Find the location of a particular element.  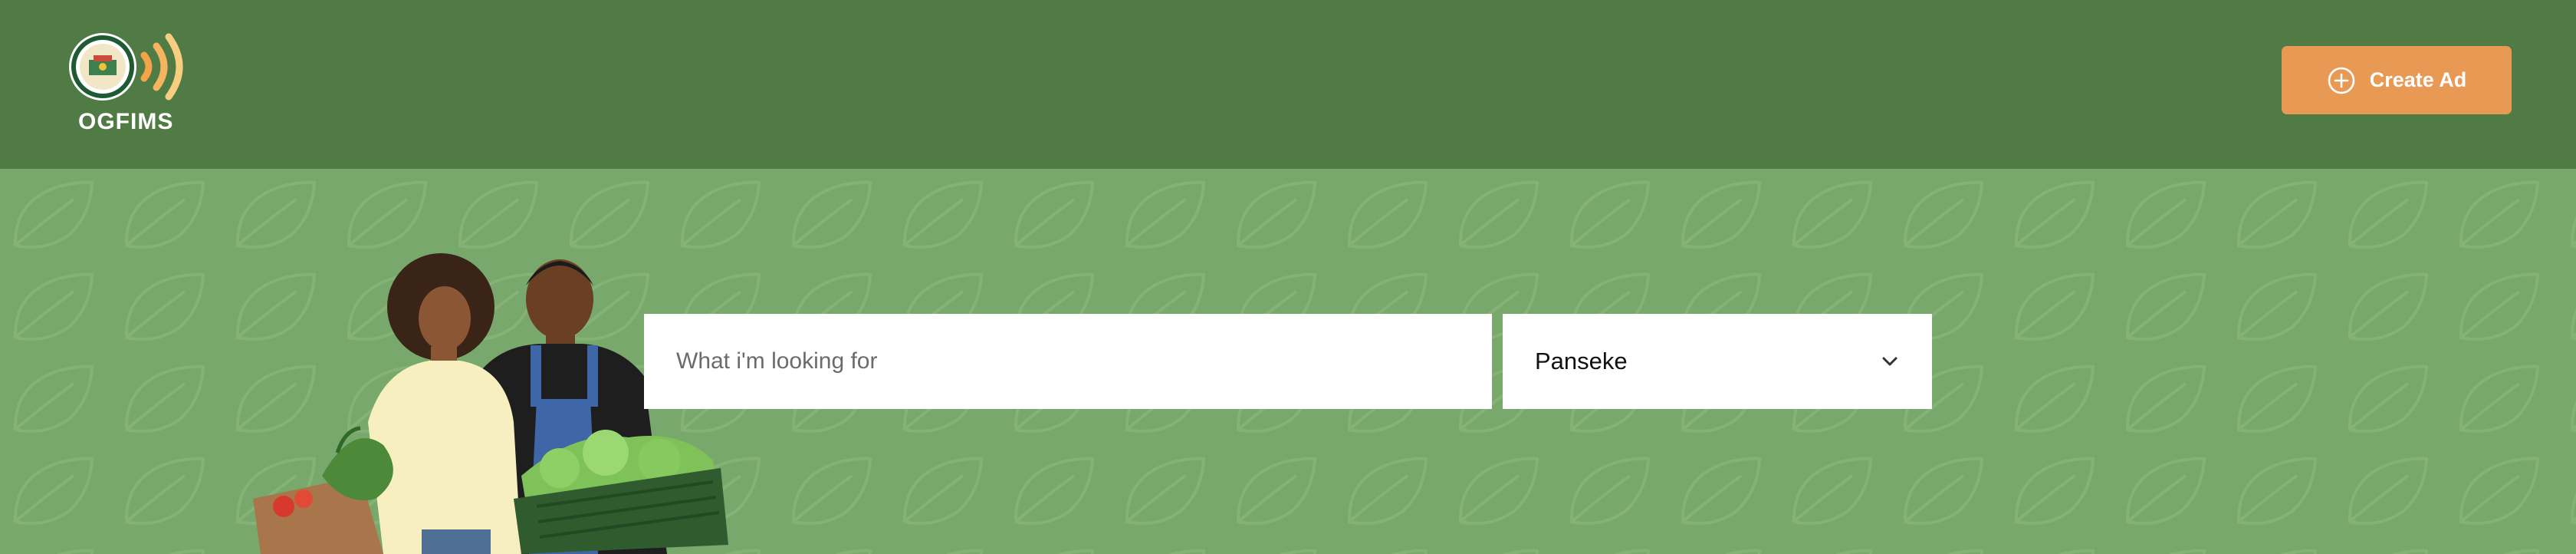

location-selected-value: Panseke is located at coordinates (1582, 361).